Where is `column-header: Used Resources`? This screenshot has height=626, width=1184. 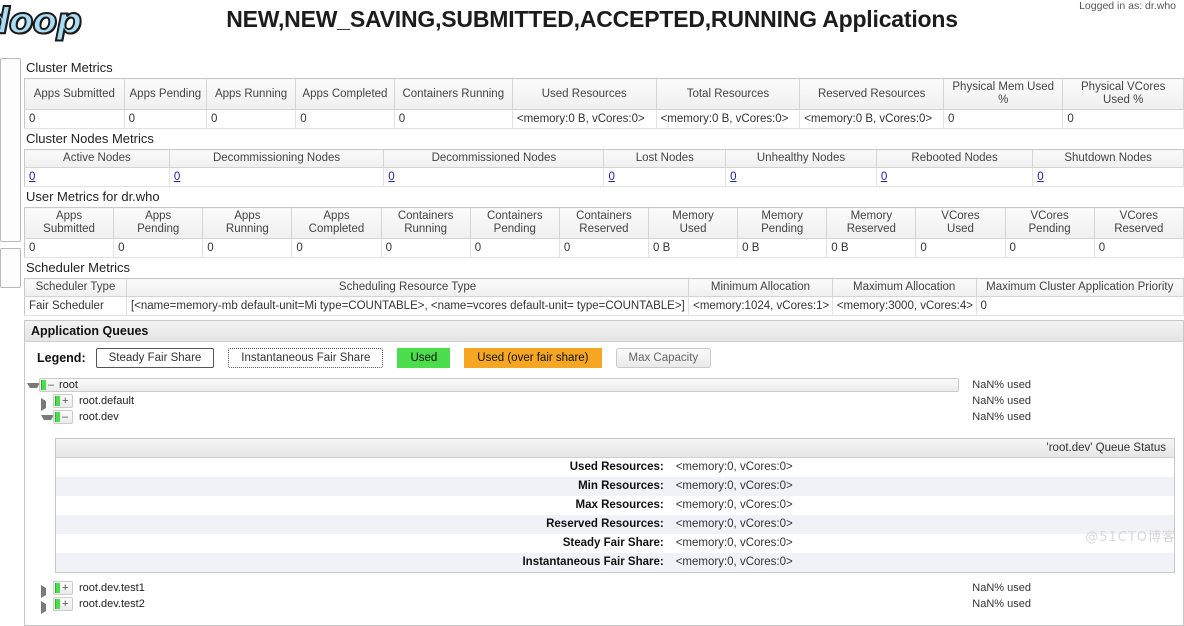
column-header: Used Resources is located at coordinates (584, 94).